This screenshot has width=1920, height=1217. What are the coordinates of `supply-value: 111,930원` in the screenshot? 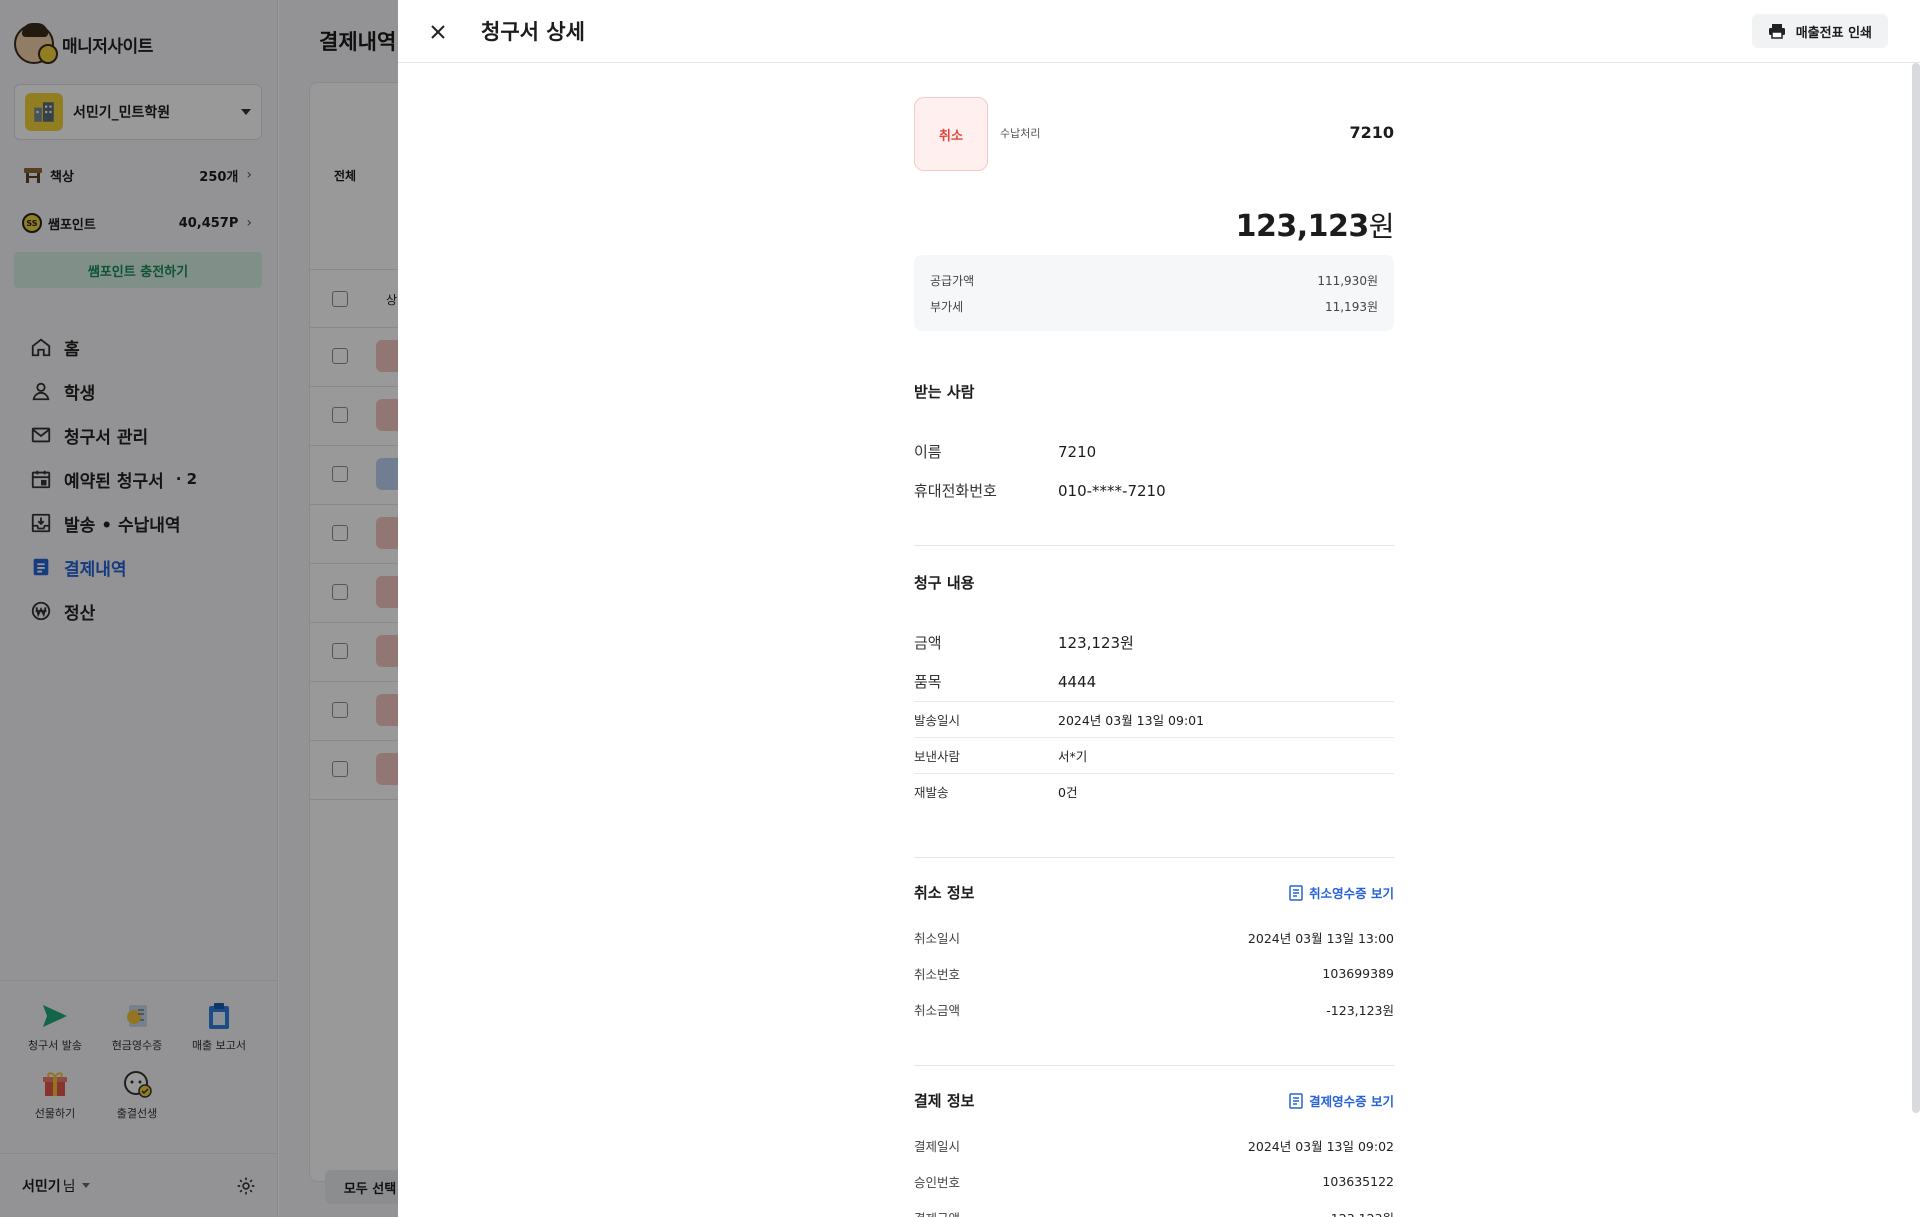 It's located at (1347, 280).